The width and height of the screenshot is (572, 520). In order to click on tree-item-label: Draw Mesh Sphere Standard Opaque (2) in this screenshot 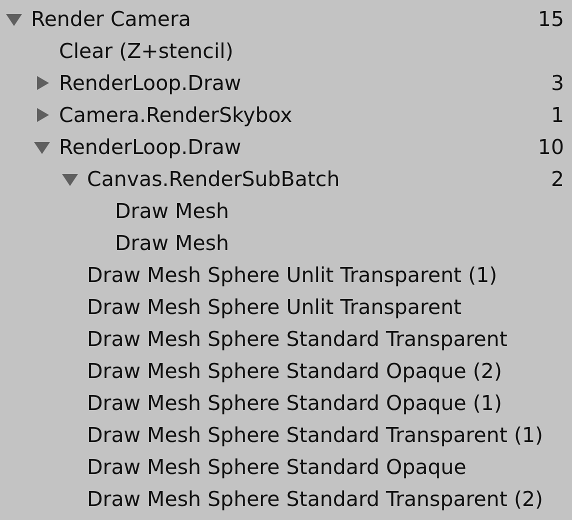, I will do `click(294, 371)`.